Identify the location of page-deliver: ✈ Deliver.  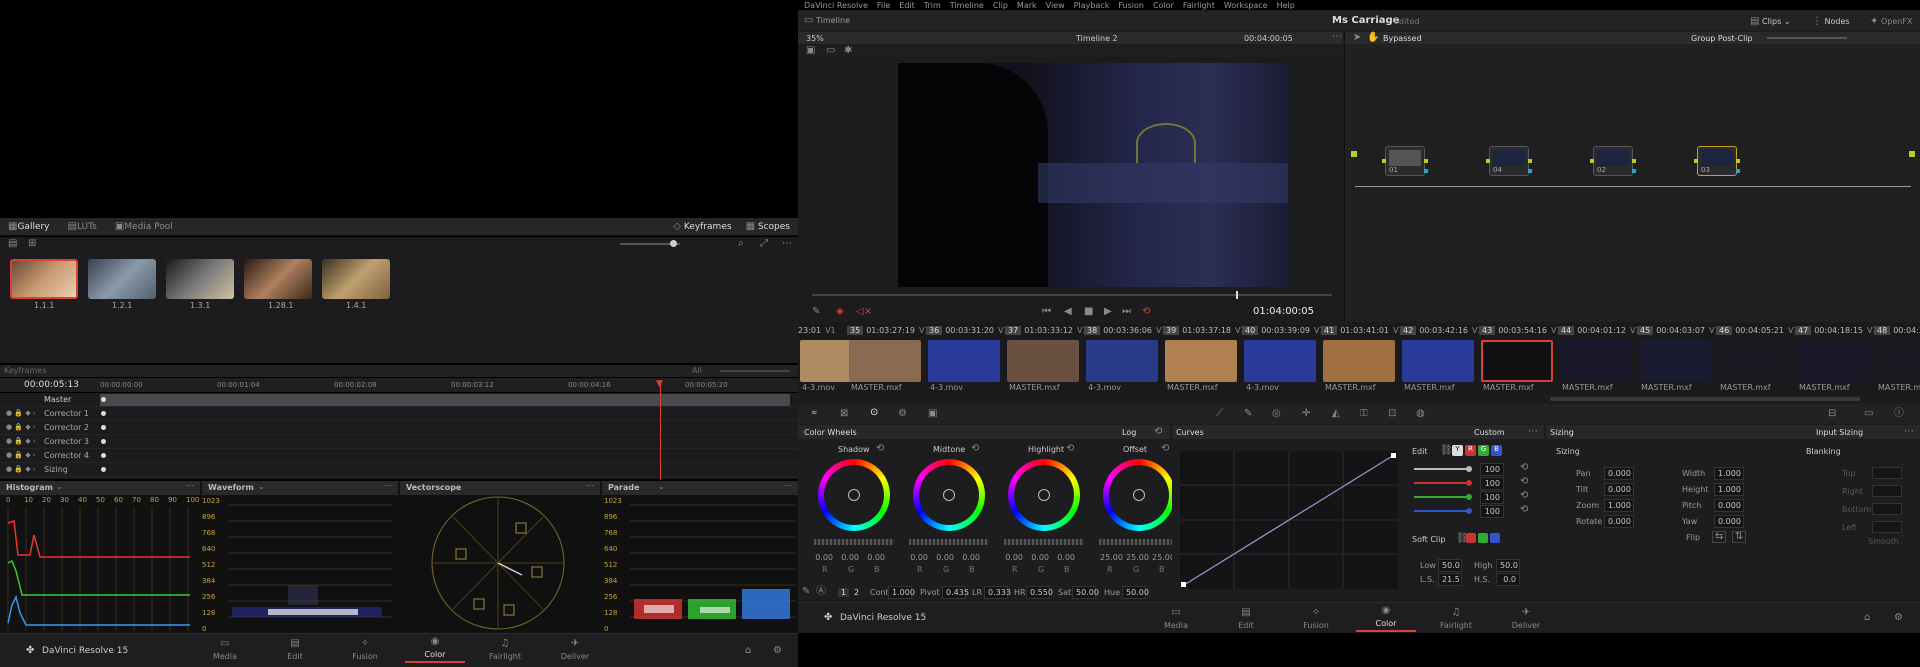
(1526, 618).